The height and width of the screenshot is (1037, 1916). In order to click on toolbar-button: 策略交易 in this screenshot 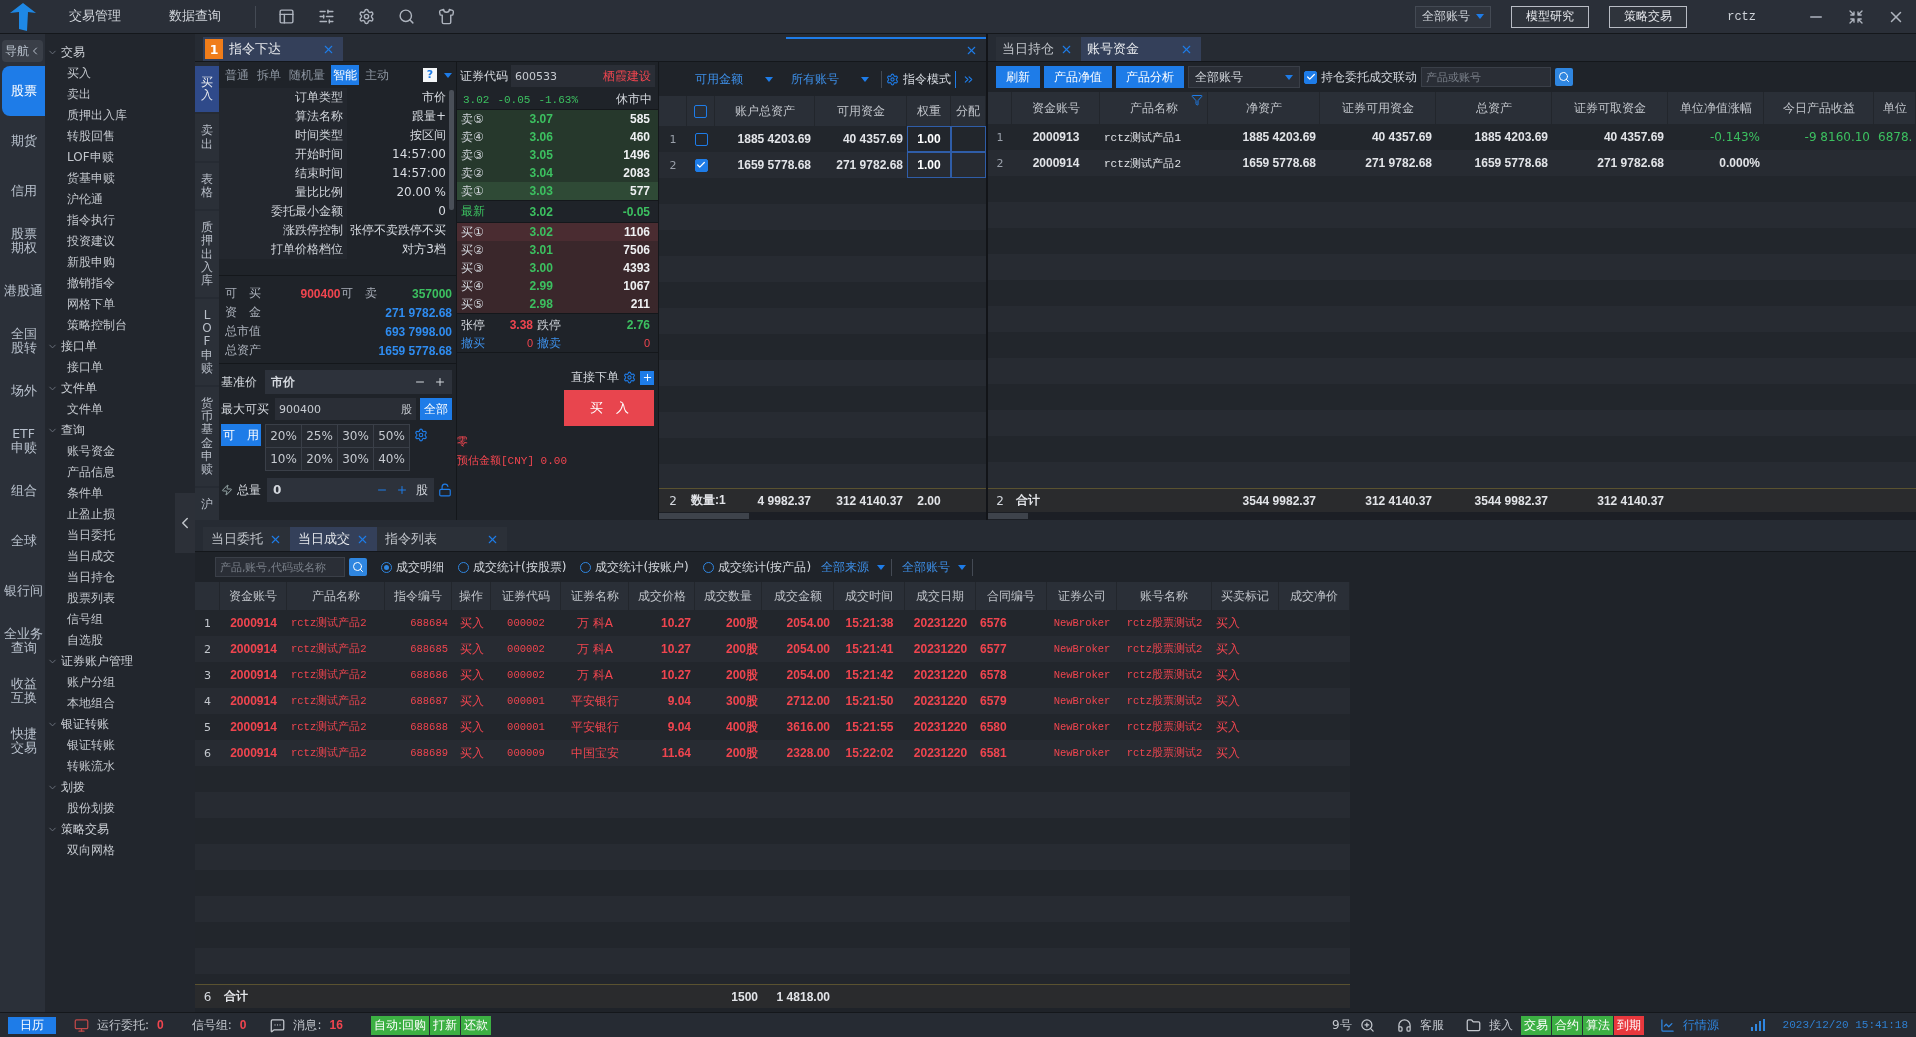, I will do `click(1648, 16)`.